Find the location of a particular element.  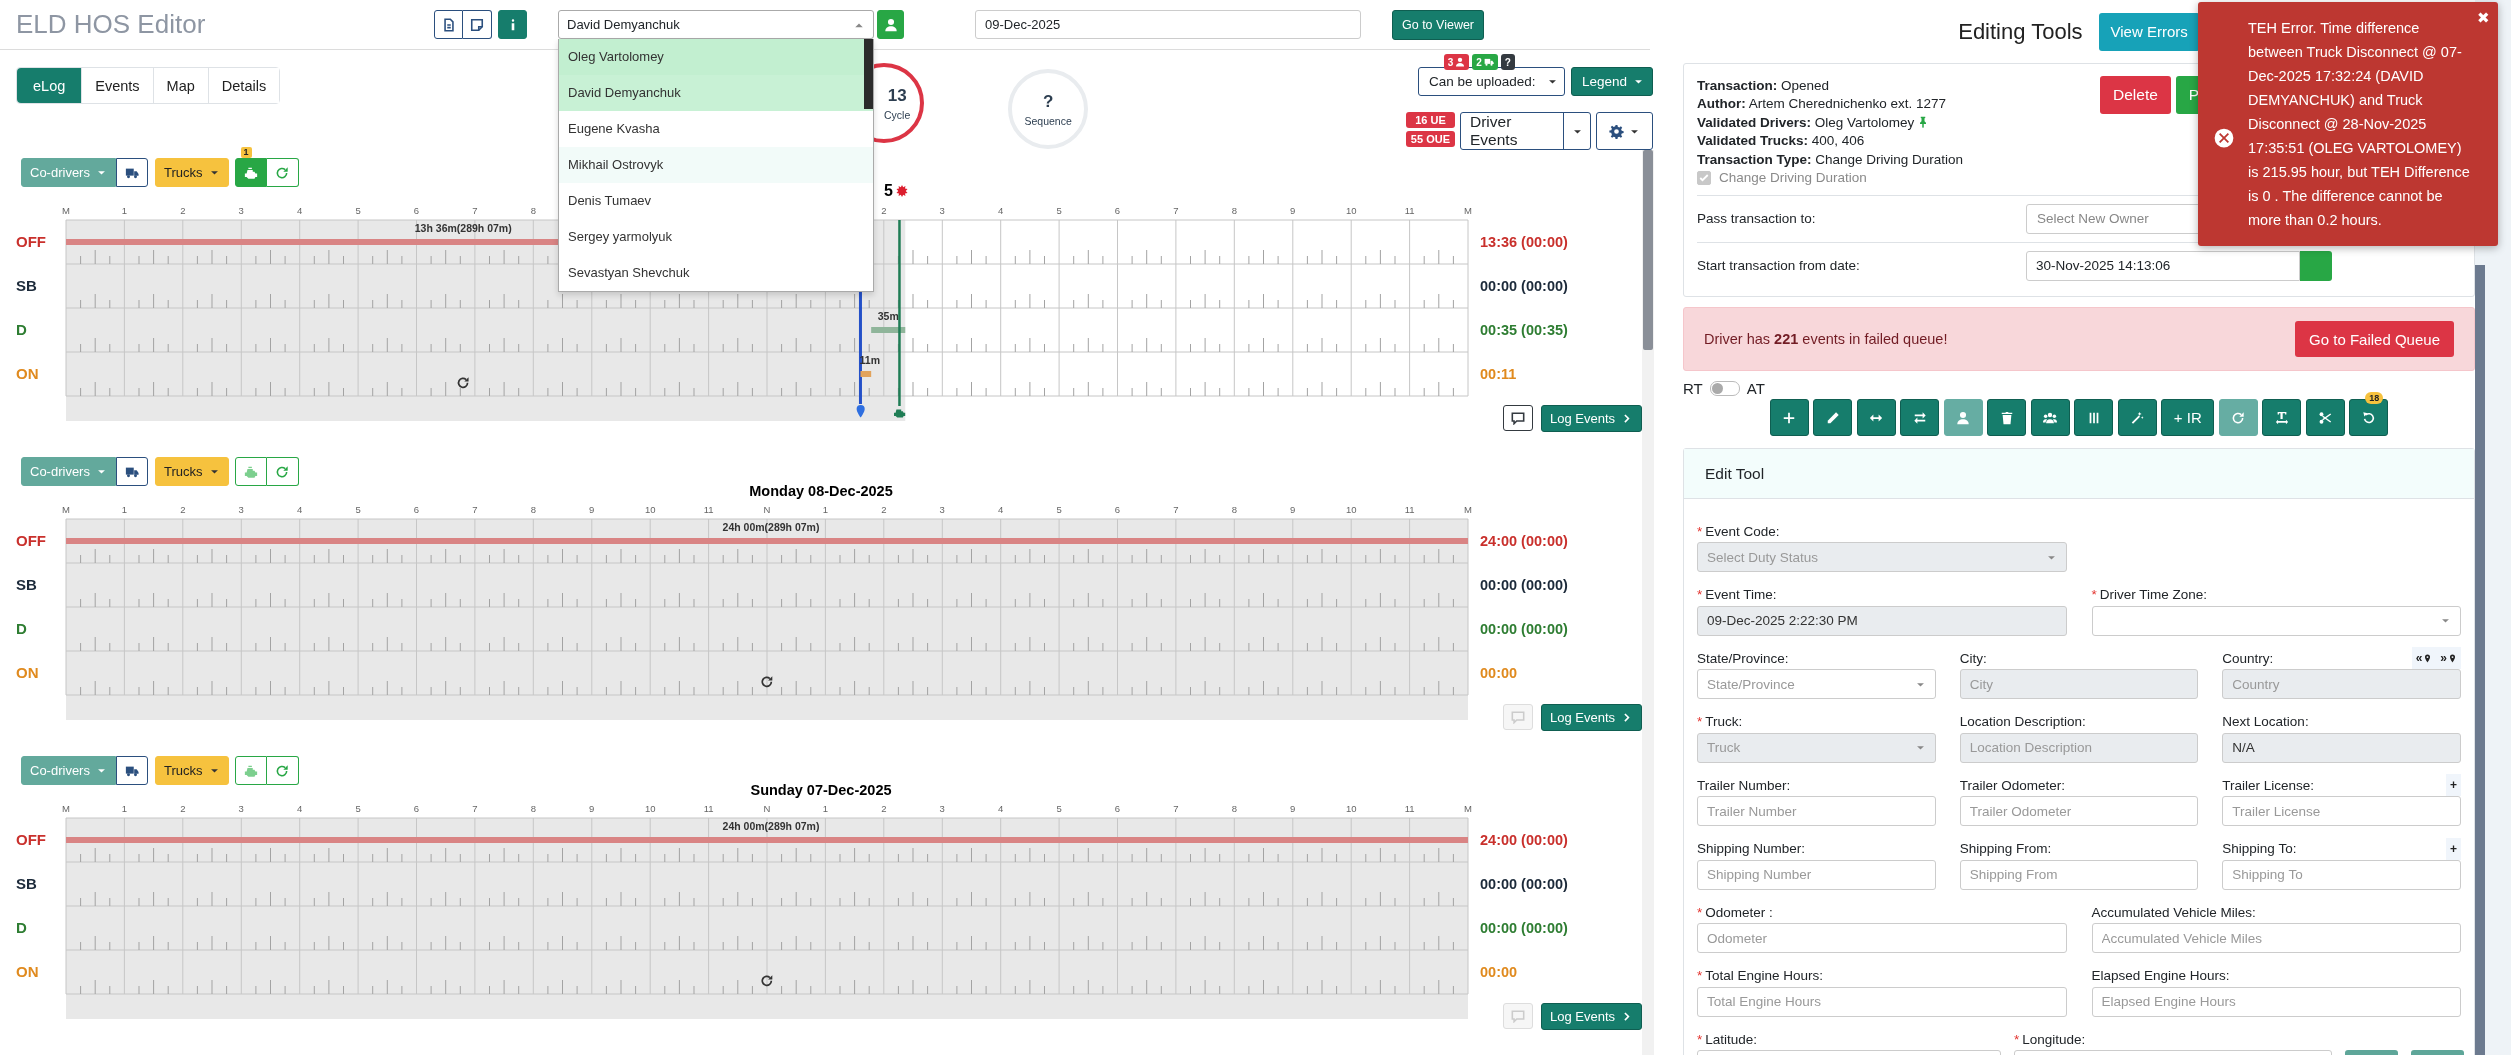

hour-label: 1 is located at coordinates (124, 509).